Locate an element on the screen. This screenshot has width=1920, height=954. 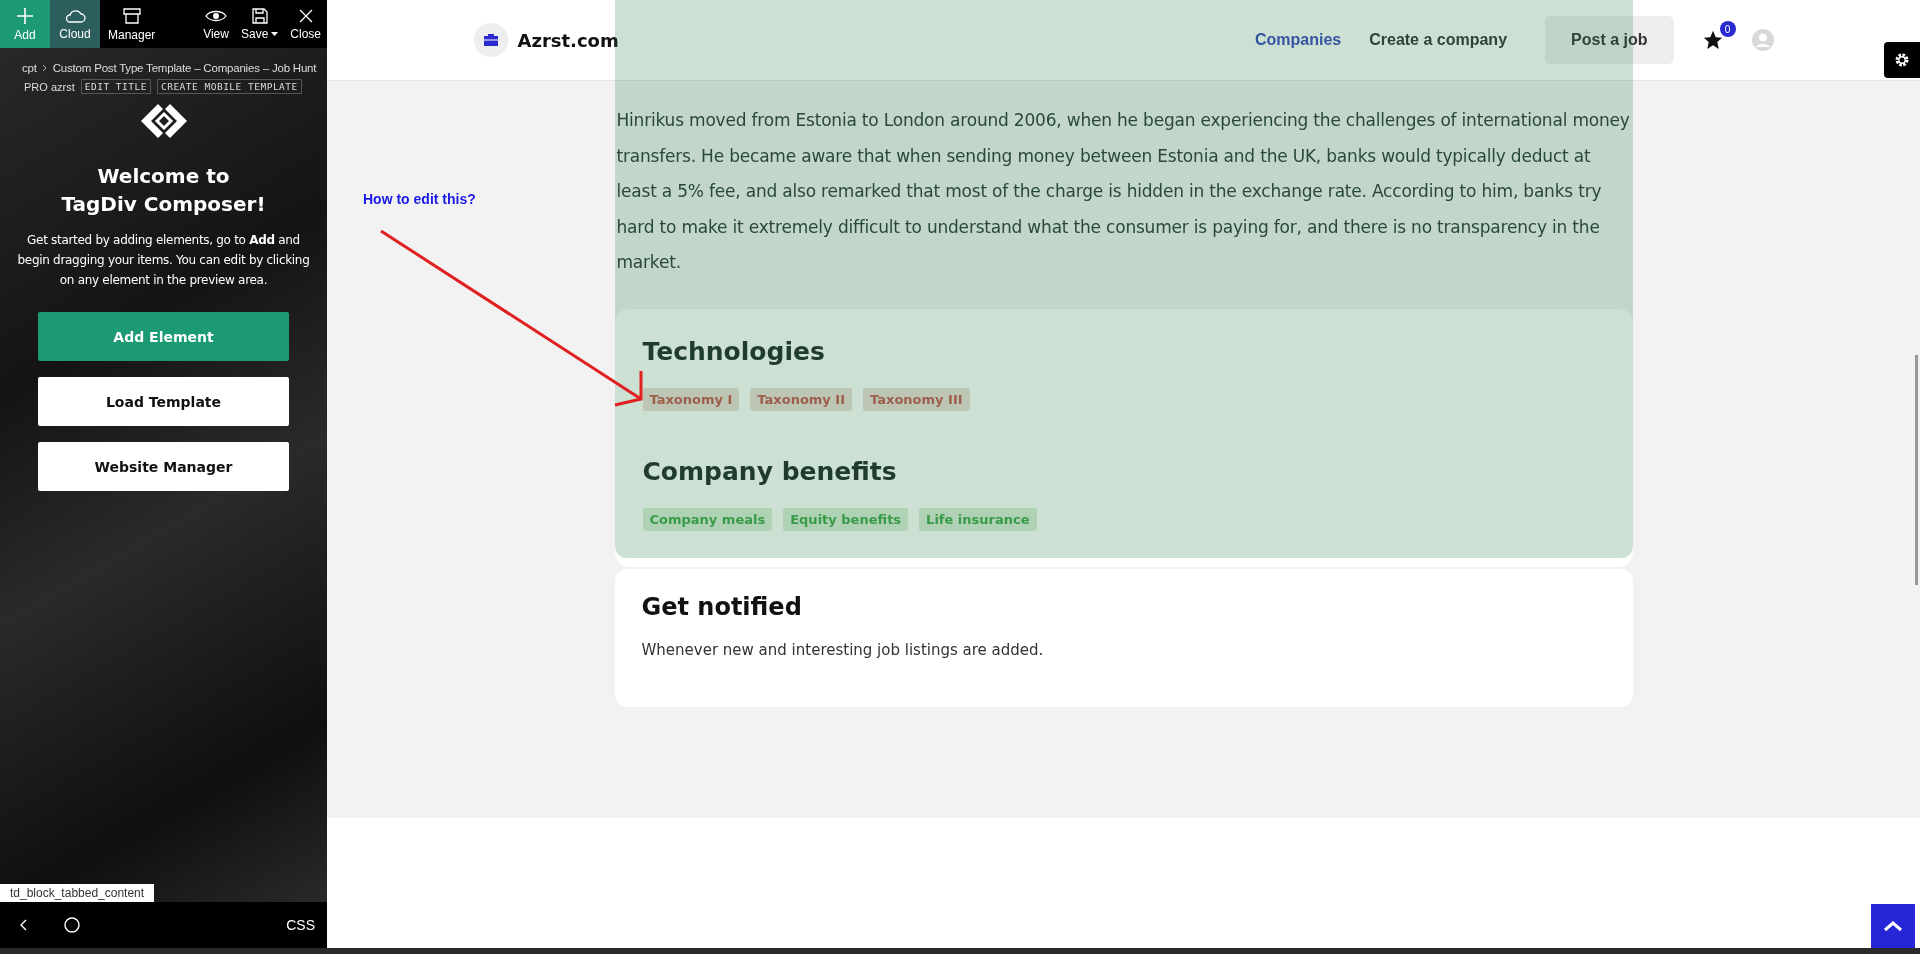
settings-button is located at coordinates (1902, 60).